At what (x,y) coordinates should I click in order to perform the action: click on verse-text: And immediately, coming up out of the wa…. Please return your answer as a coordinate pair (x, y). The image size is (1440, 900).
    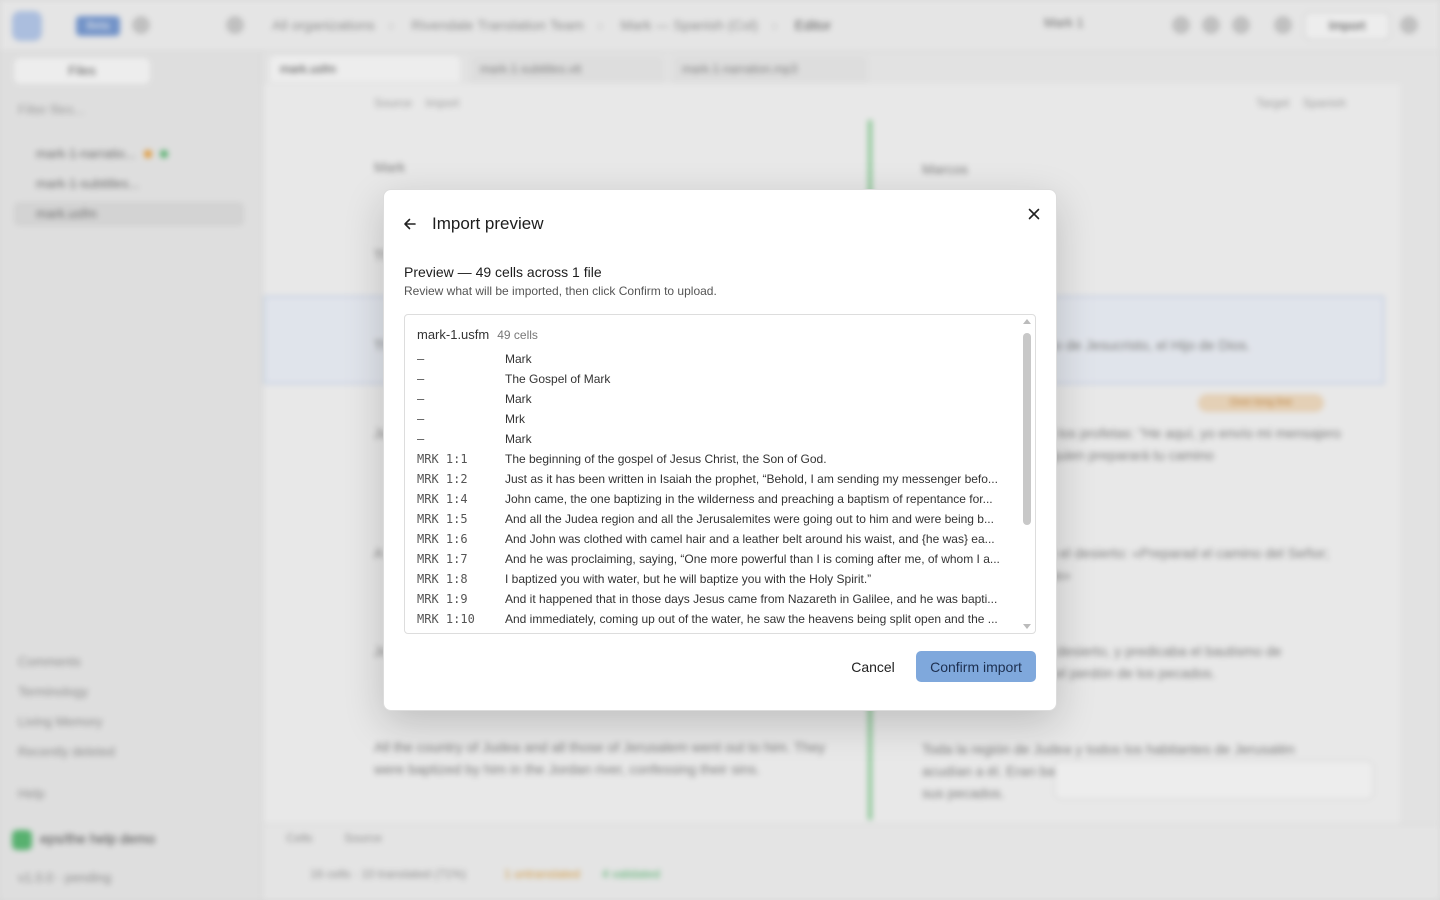
    Looking at the image, I should click on (751, 619).